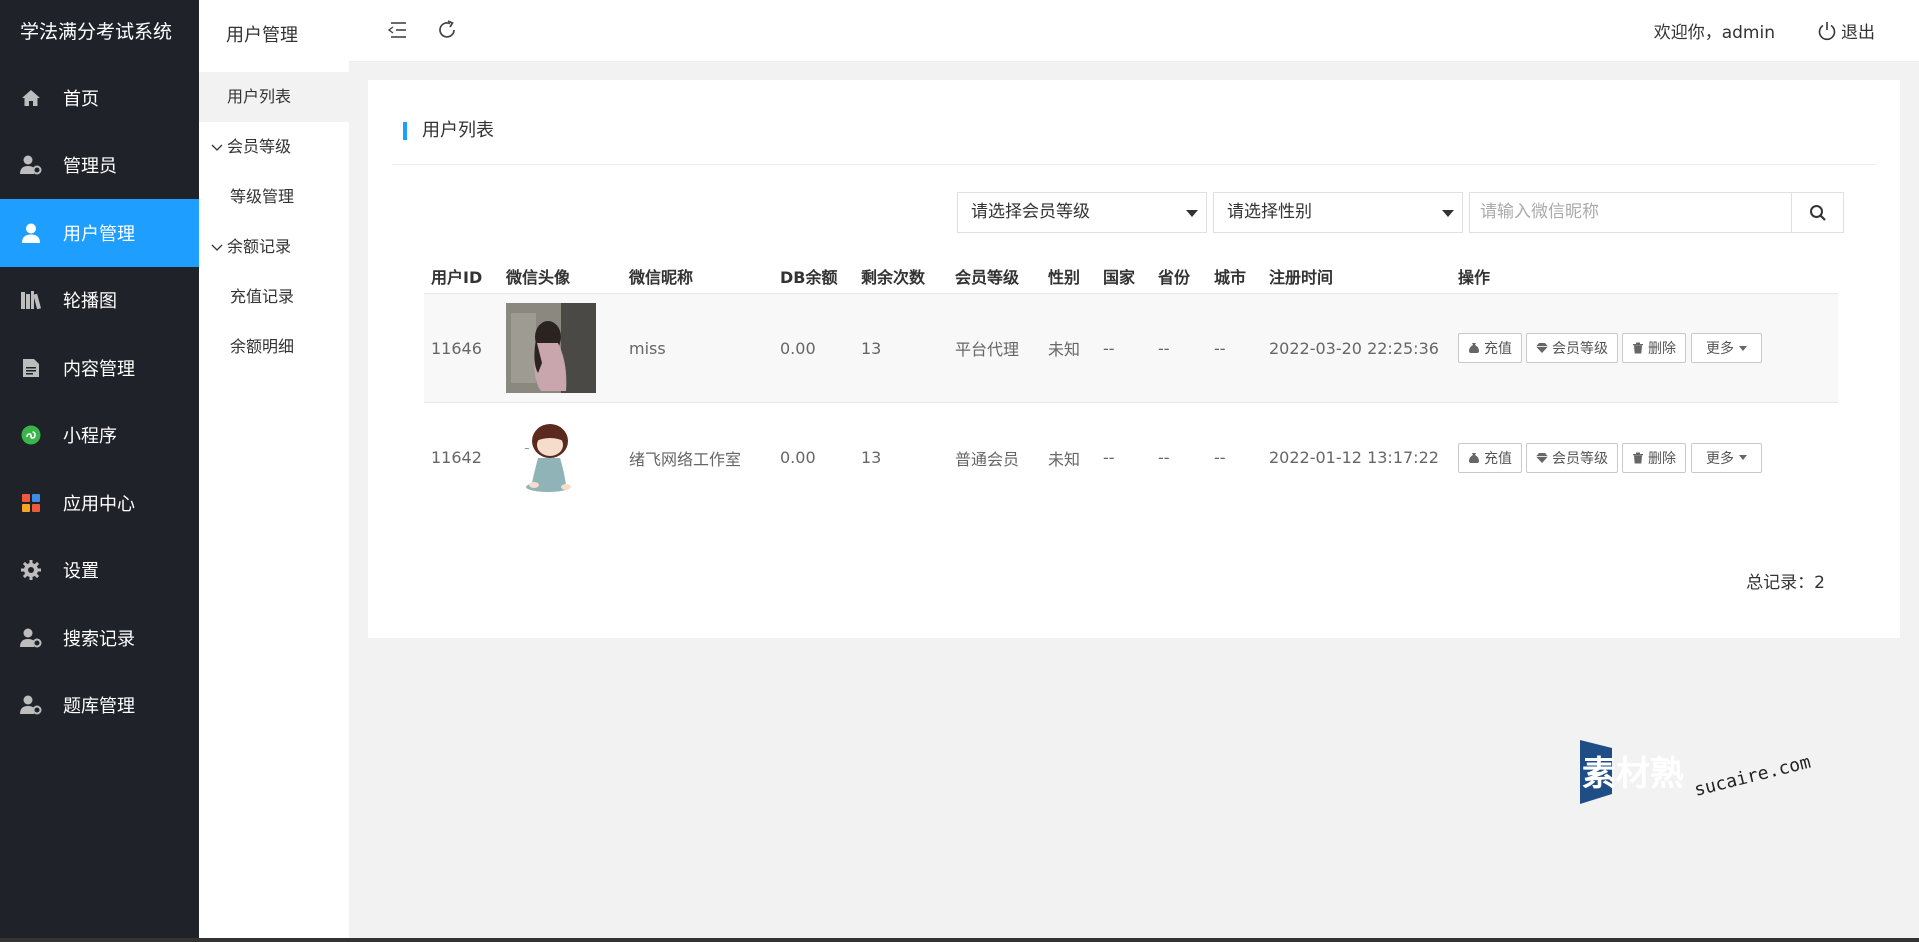 The height and width of the screenshot is (942, 1919). I want to click on cell-user-id: 11642, so click(456, 457).